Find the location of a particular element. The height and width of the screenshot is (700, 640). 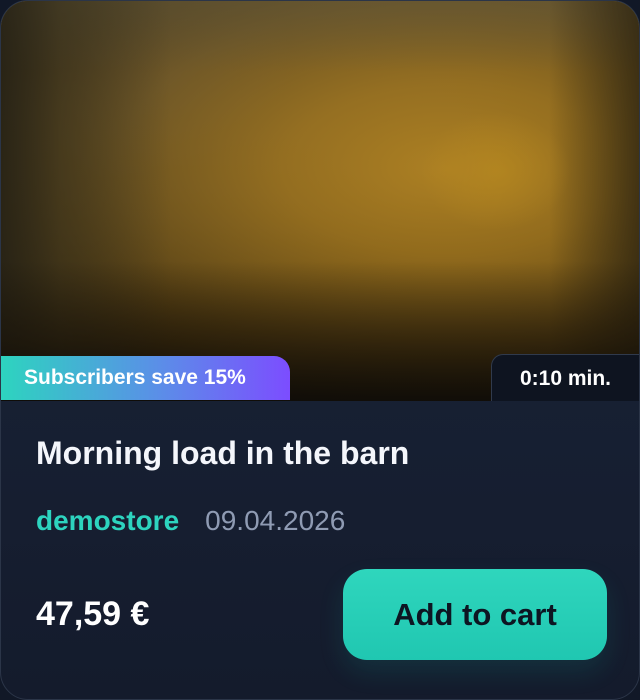

product-meta: demostore 09.04.2026 is located at coordinates (190, 521).